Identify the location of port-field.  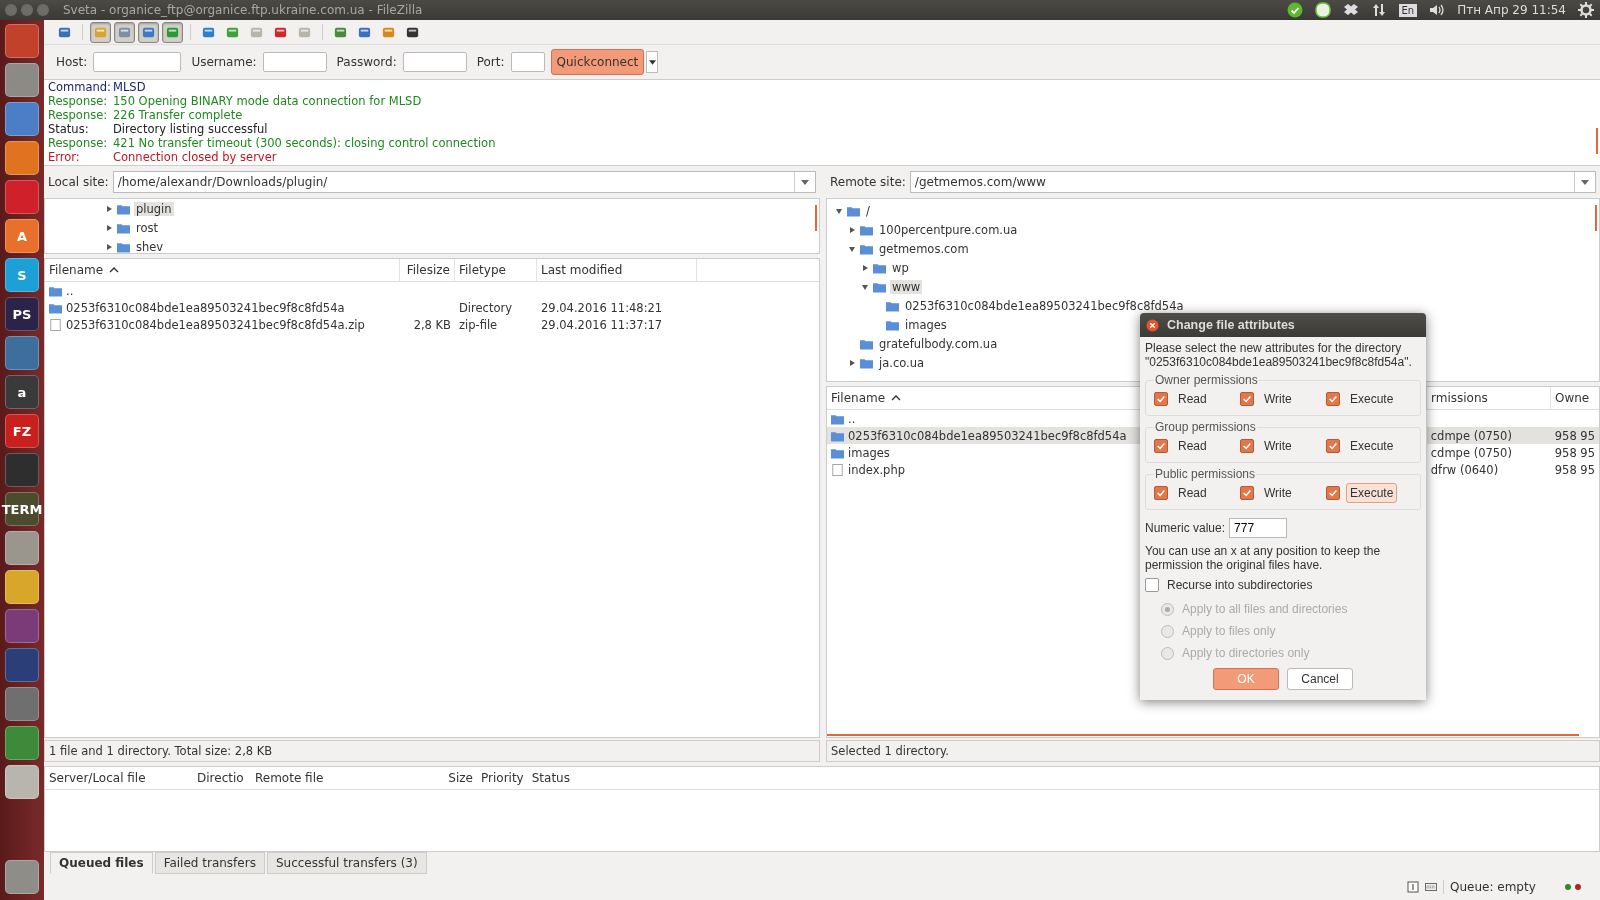
(527, 62).